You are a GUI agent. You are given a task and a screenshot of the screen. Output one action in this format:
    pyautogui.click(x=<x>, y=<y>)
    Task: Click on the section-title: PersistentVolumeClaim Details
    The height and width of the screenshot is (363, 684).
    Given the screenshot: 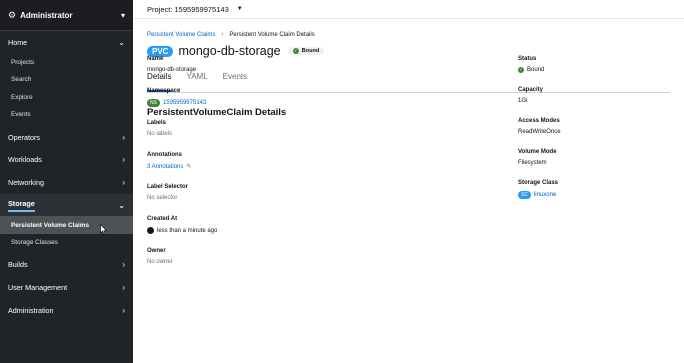 What is the action you would take?
    pyautogui.click(x=217, y=112)
    